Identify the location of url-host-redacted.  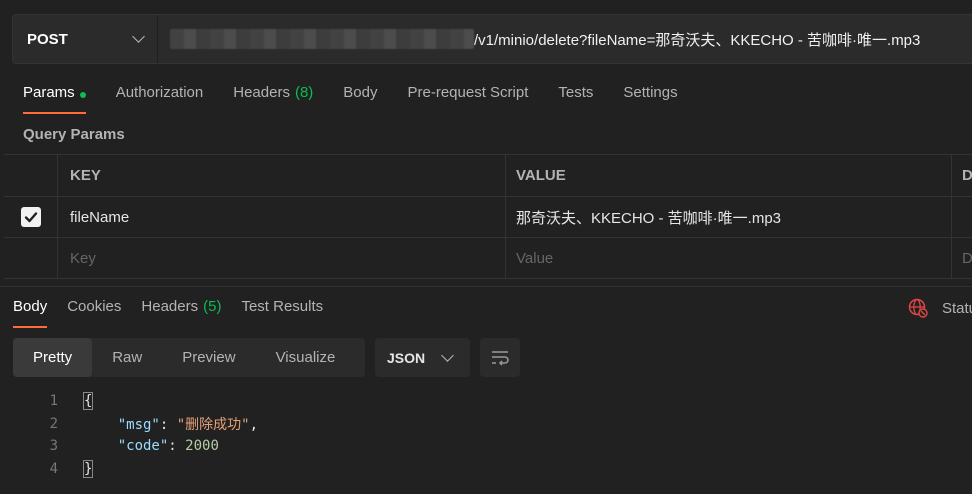
(322, 39).